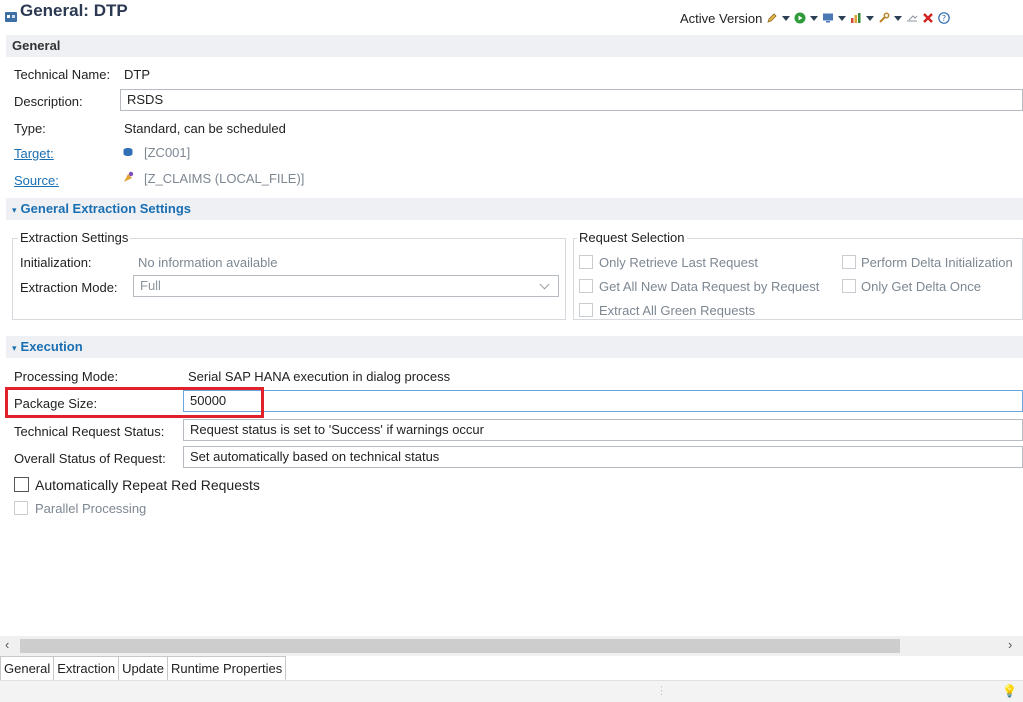 Image resolution: width=1023 pixels, height=702 pixels. What do you see at coordinates (460, 646) in the screenshot?
I see `scrollbar-thumb` at bounding box center [460, 646].